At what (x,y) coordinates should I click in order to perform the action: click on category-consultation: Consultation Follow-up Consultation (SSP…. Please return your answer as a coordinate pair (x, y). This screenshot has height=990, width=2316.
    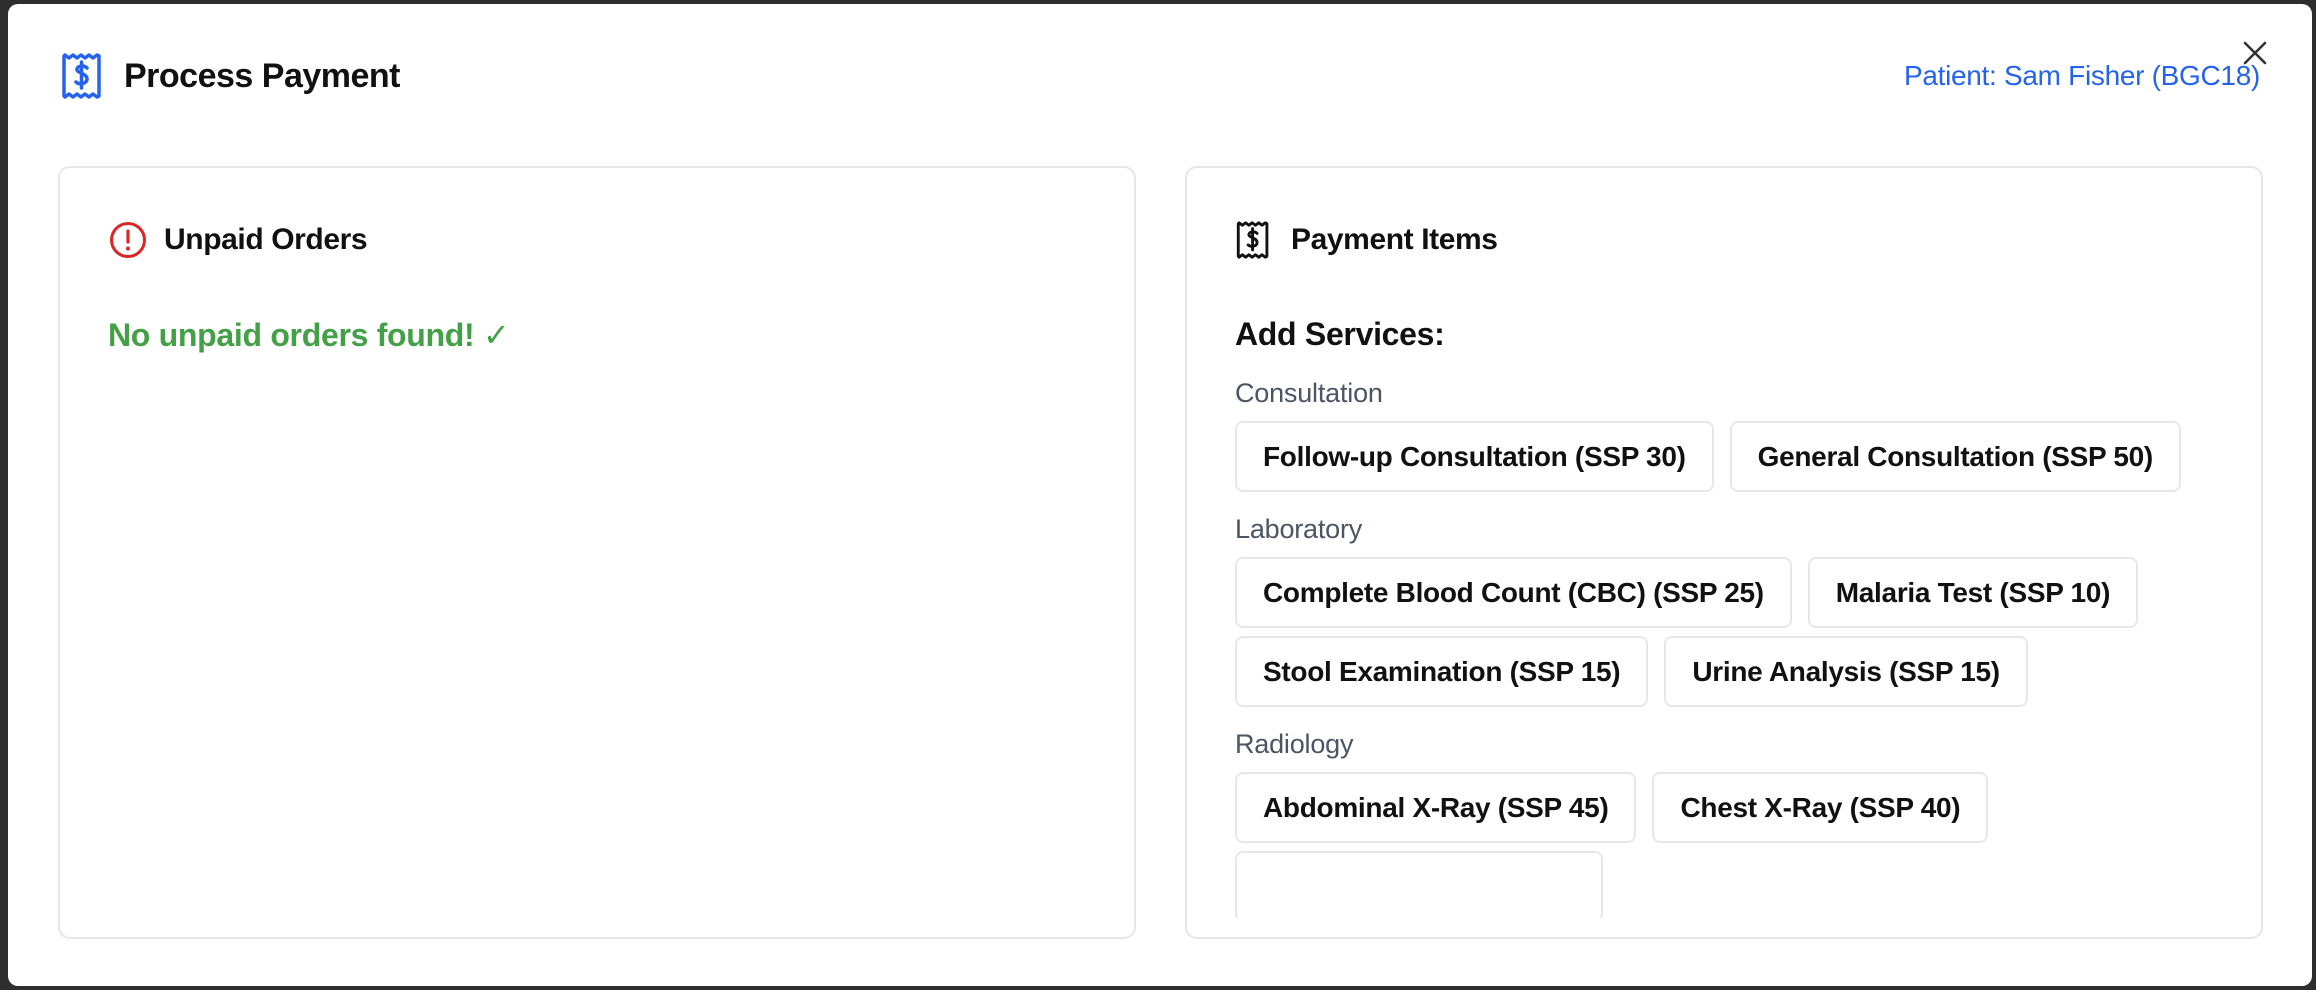
    Looking at the image, I should click on (1735, 435).